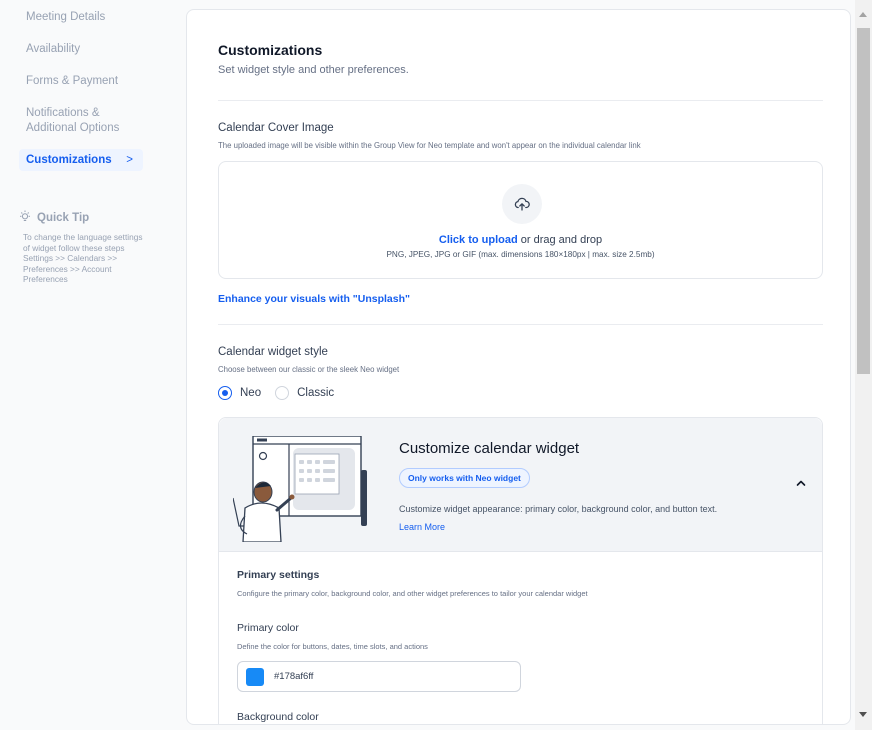 The width and height of the screenshot is (872, 730). I want to click on radio-neo: Neo, so click(239, 393).